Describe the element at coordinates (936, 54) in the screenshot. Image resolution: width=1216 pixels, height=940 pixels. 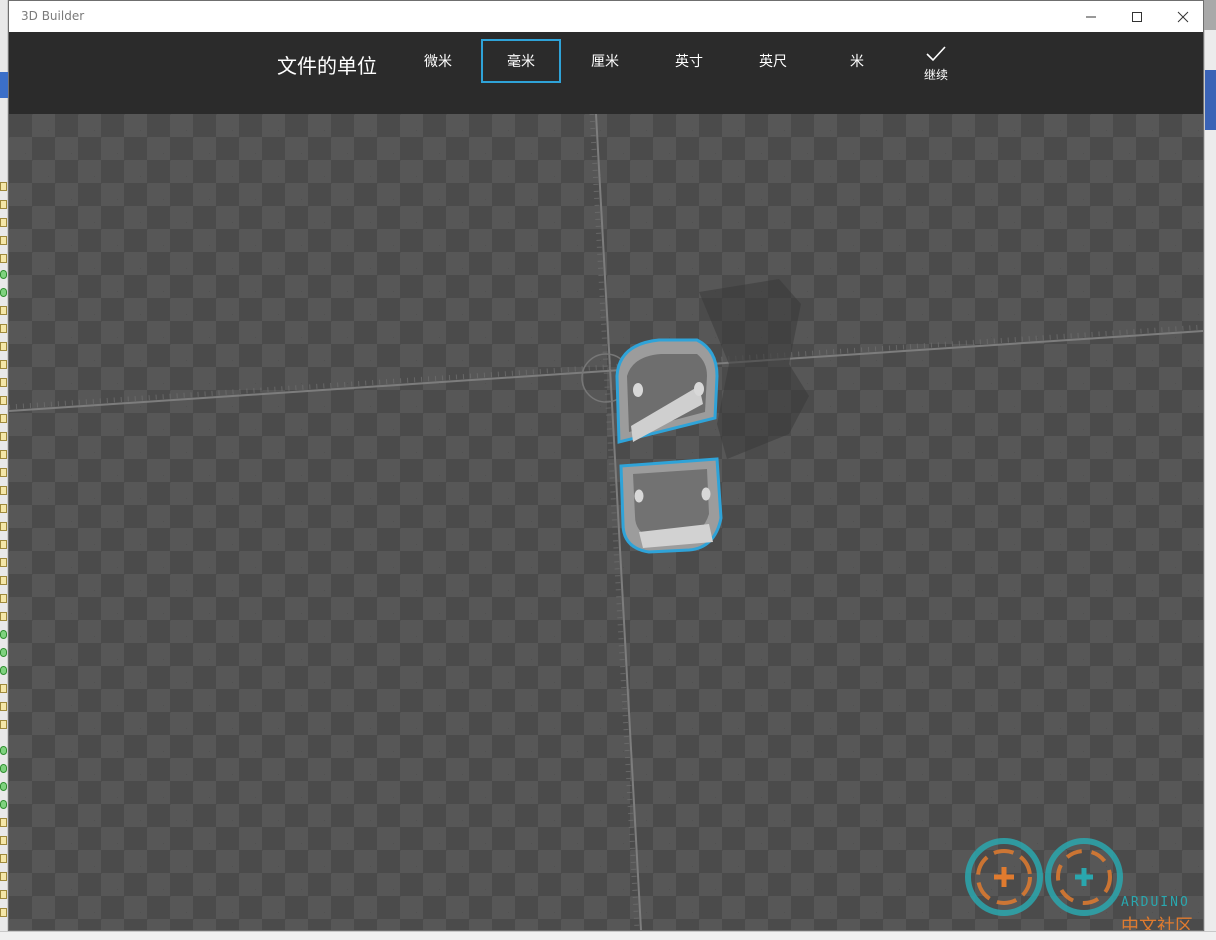
I see `checkmark-icon` at that location.